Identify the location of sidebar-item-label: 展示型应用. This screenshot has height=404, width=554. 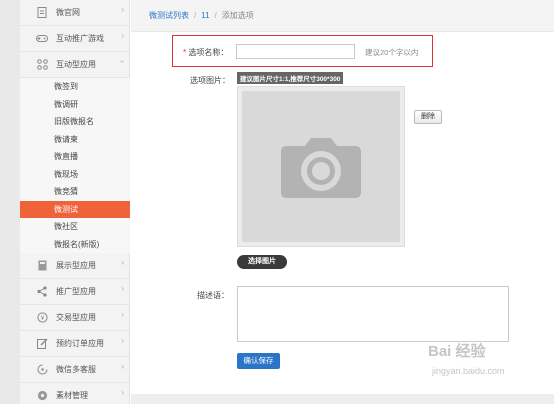
(76, 265).